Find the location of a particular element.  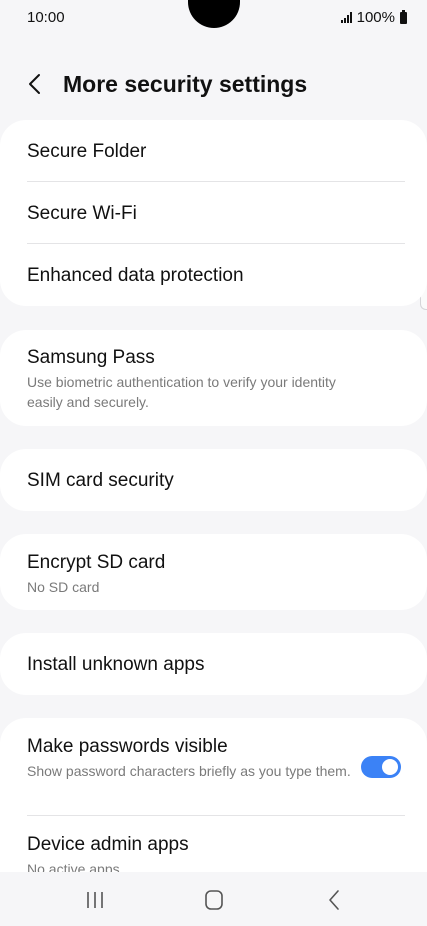

back-icon is located at coordinates (334, 900).